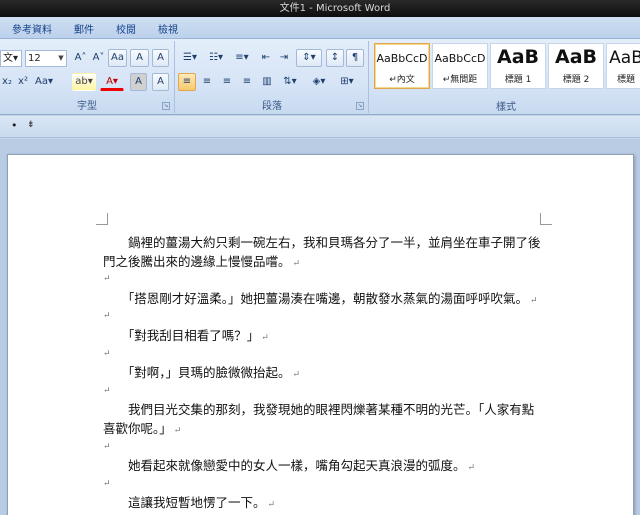 The width and height of the screenshot is (640, 515). Describe the element at coordinates (31, 125) in the screenshot. I see `customize-icon: ⇟` at that location.